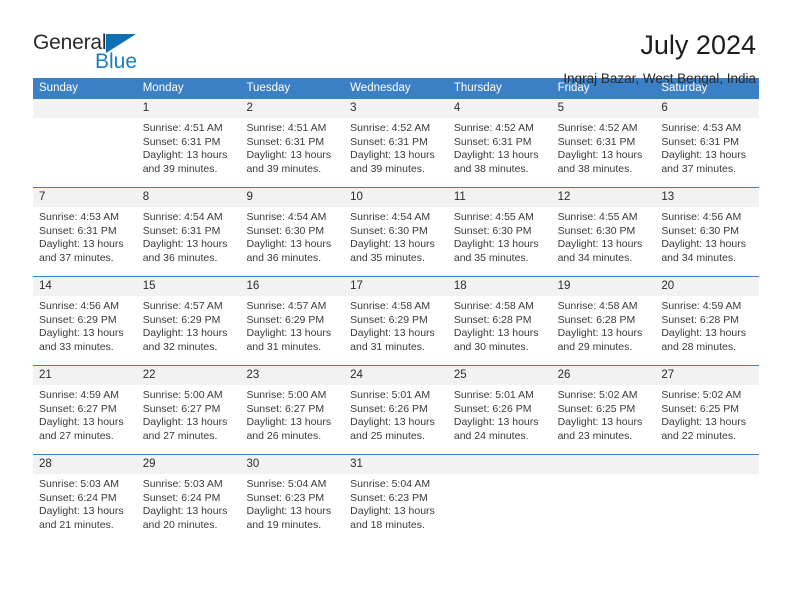  What do you see at coordinates (500, 108) in the screenshot?
I see `day-number: 4` at bounding box center [500, 108].